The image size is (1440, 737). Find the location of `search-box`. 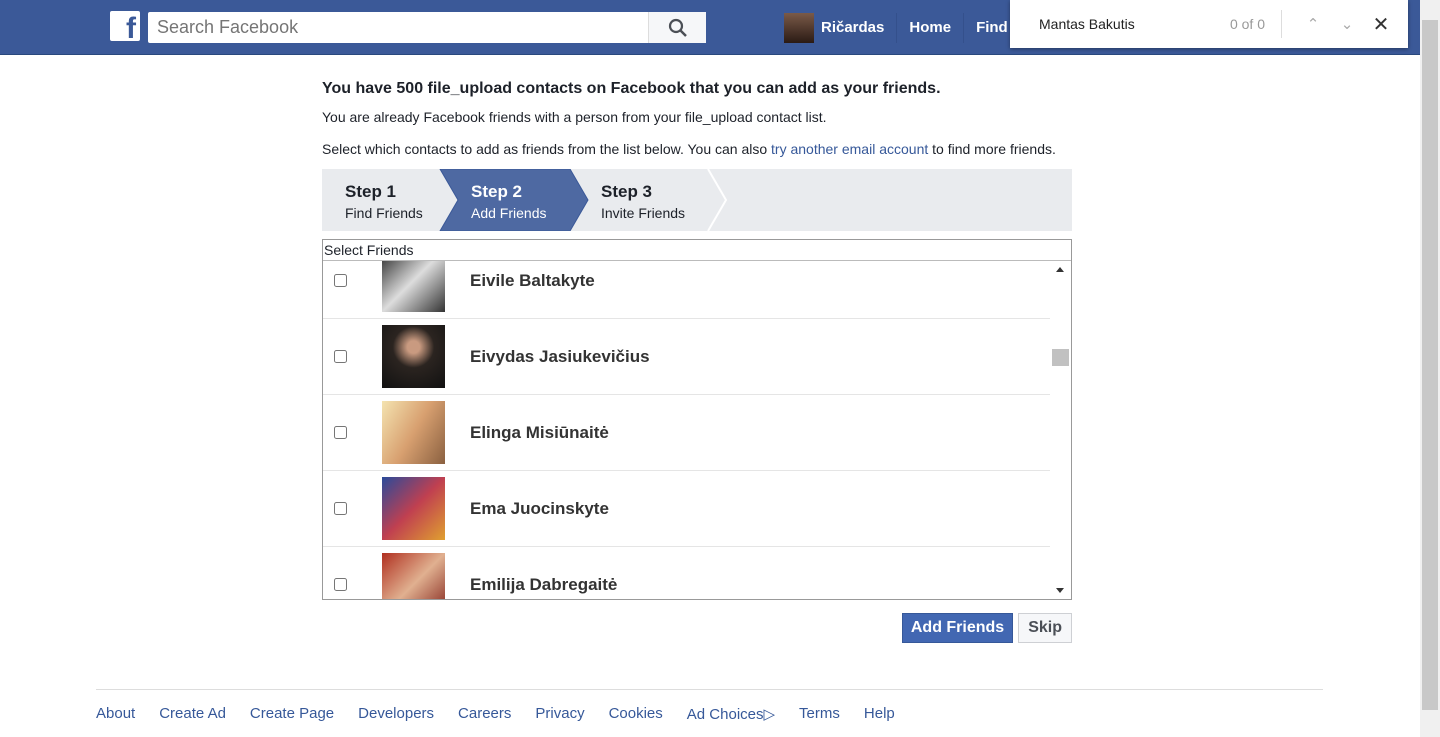

search-box is located at coordinates (427, 27).